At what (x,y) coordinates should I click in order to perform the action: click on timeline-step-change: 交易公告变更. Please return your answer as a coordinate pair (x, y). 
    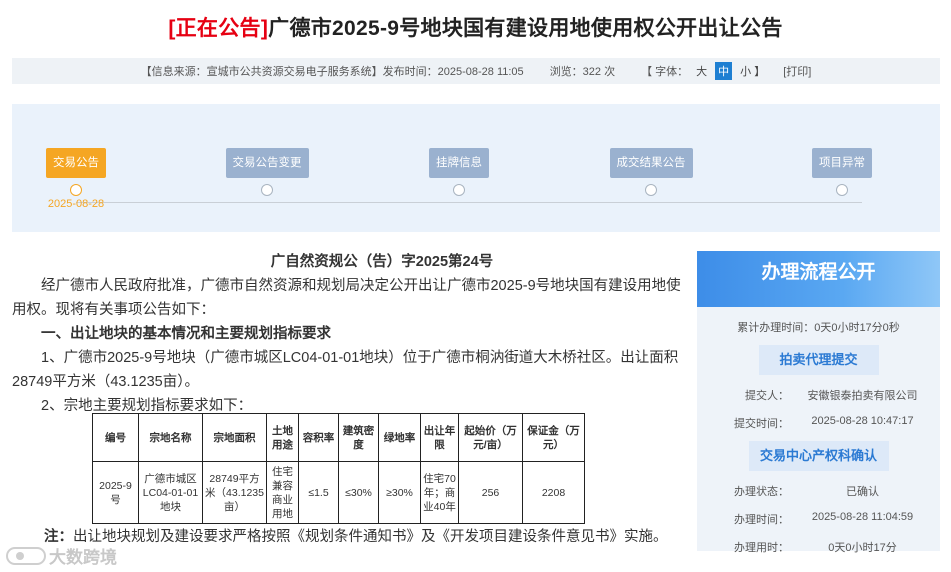
    Looking at the image, I should click on (267, 172).